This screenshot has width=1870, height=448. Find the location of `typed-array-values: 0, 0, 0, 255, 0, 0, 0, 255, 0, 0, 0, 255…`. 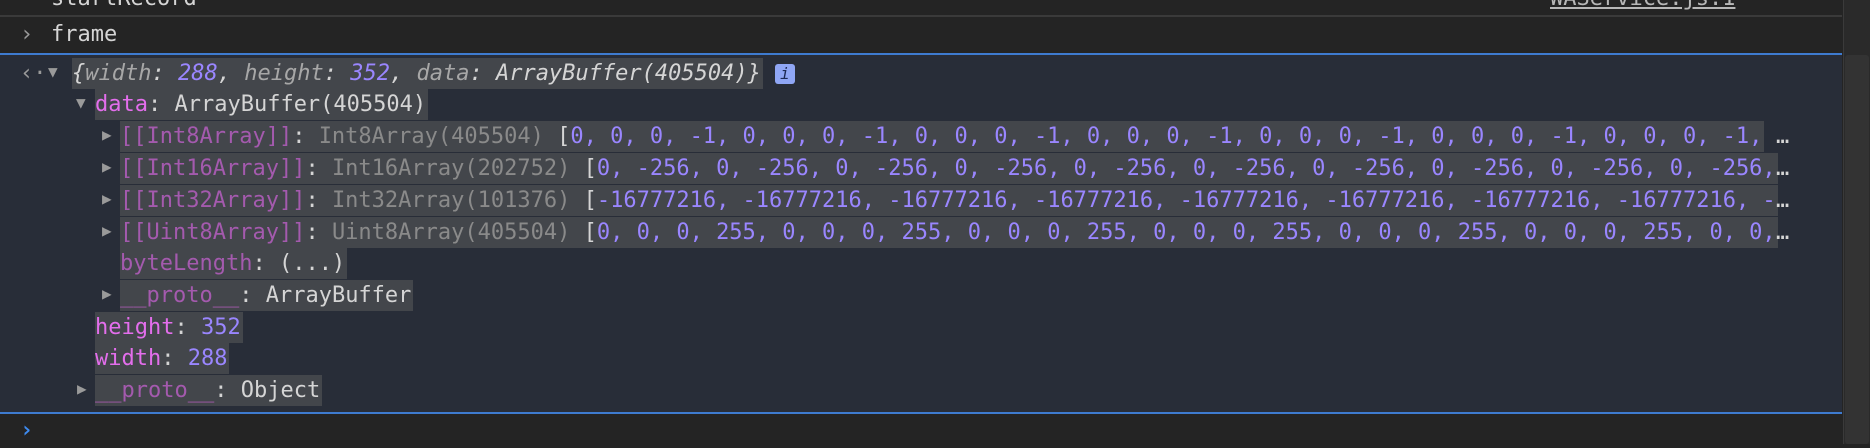

typed-array-values: 0, 0, 0, 255, 0, 0, 0, 255, 0, 0, 0, 255… is located at coordinates (1186, 232).